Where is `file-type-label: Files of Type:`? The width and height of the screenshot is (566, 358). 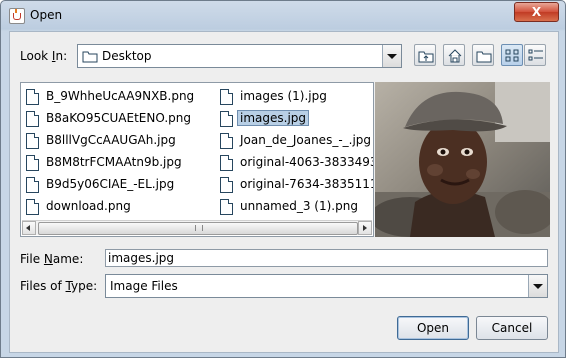
file-type-label: Files of Type: is located at coordinates (59, 286).